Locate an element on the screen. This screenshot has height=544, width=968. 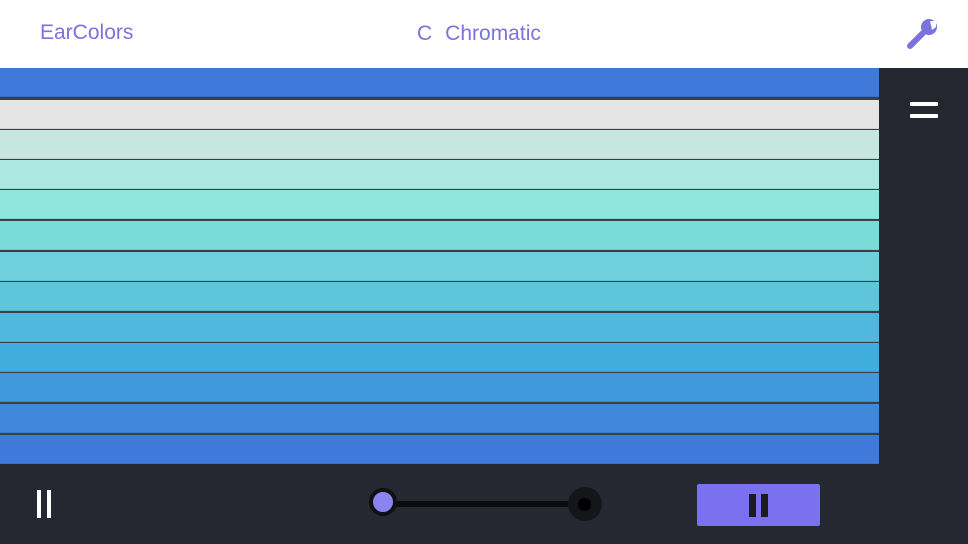
top-bar: EarColors C Chromatic is located at coordinates (484, 34).